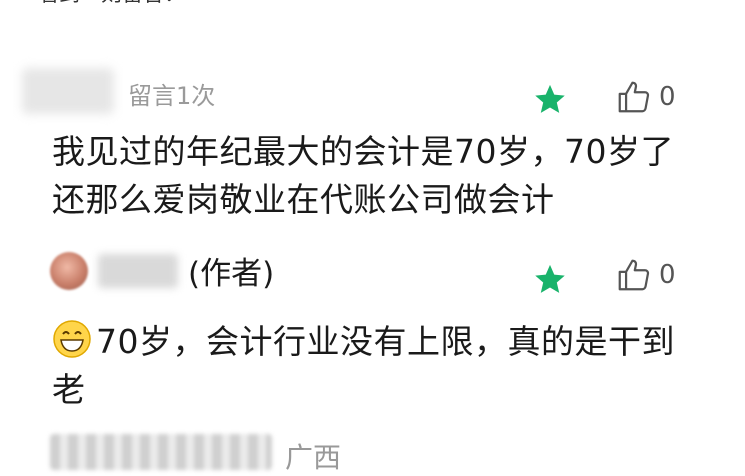 This screenshot has width=745, height=476. Describe the element at coordinates (72, 339) in the screenshot. I see `grinning-emoji-icon` at that location.